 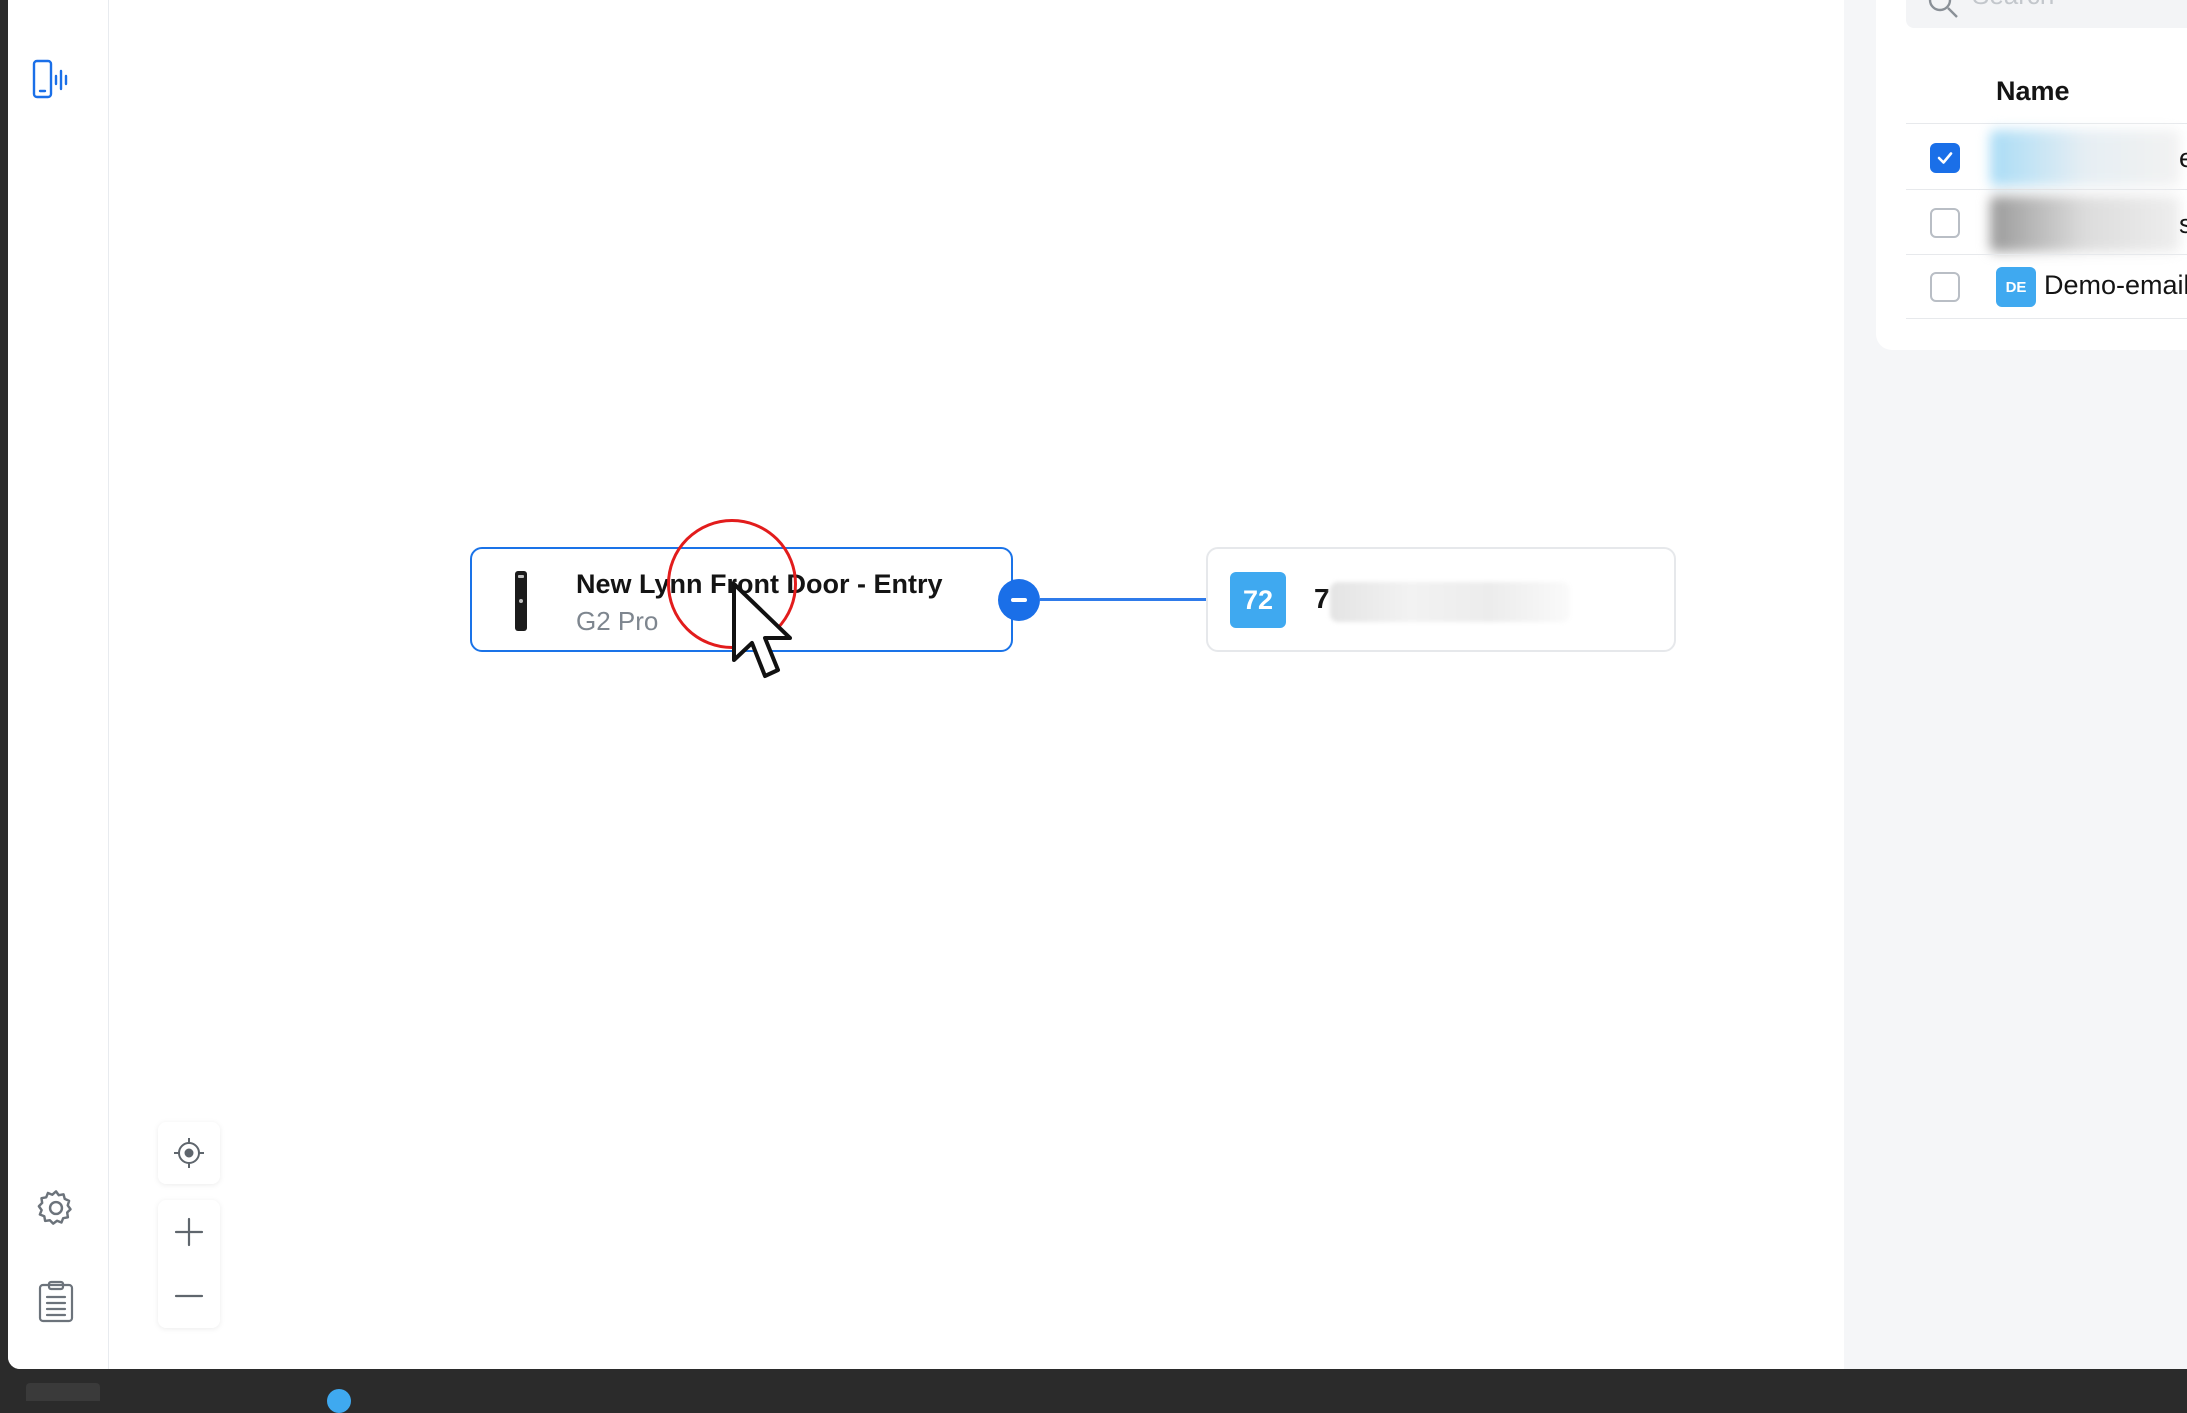 I want to click on search-placeholder: Search, so click(x=2013, y=5).